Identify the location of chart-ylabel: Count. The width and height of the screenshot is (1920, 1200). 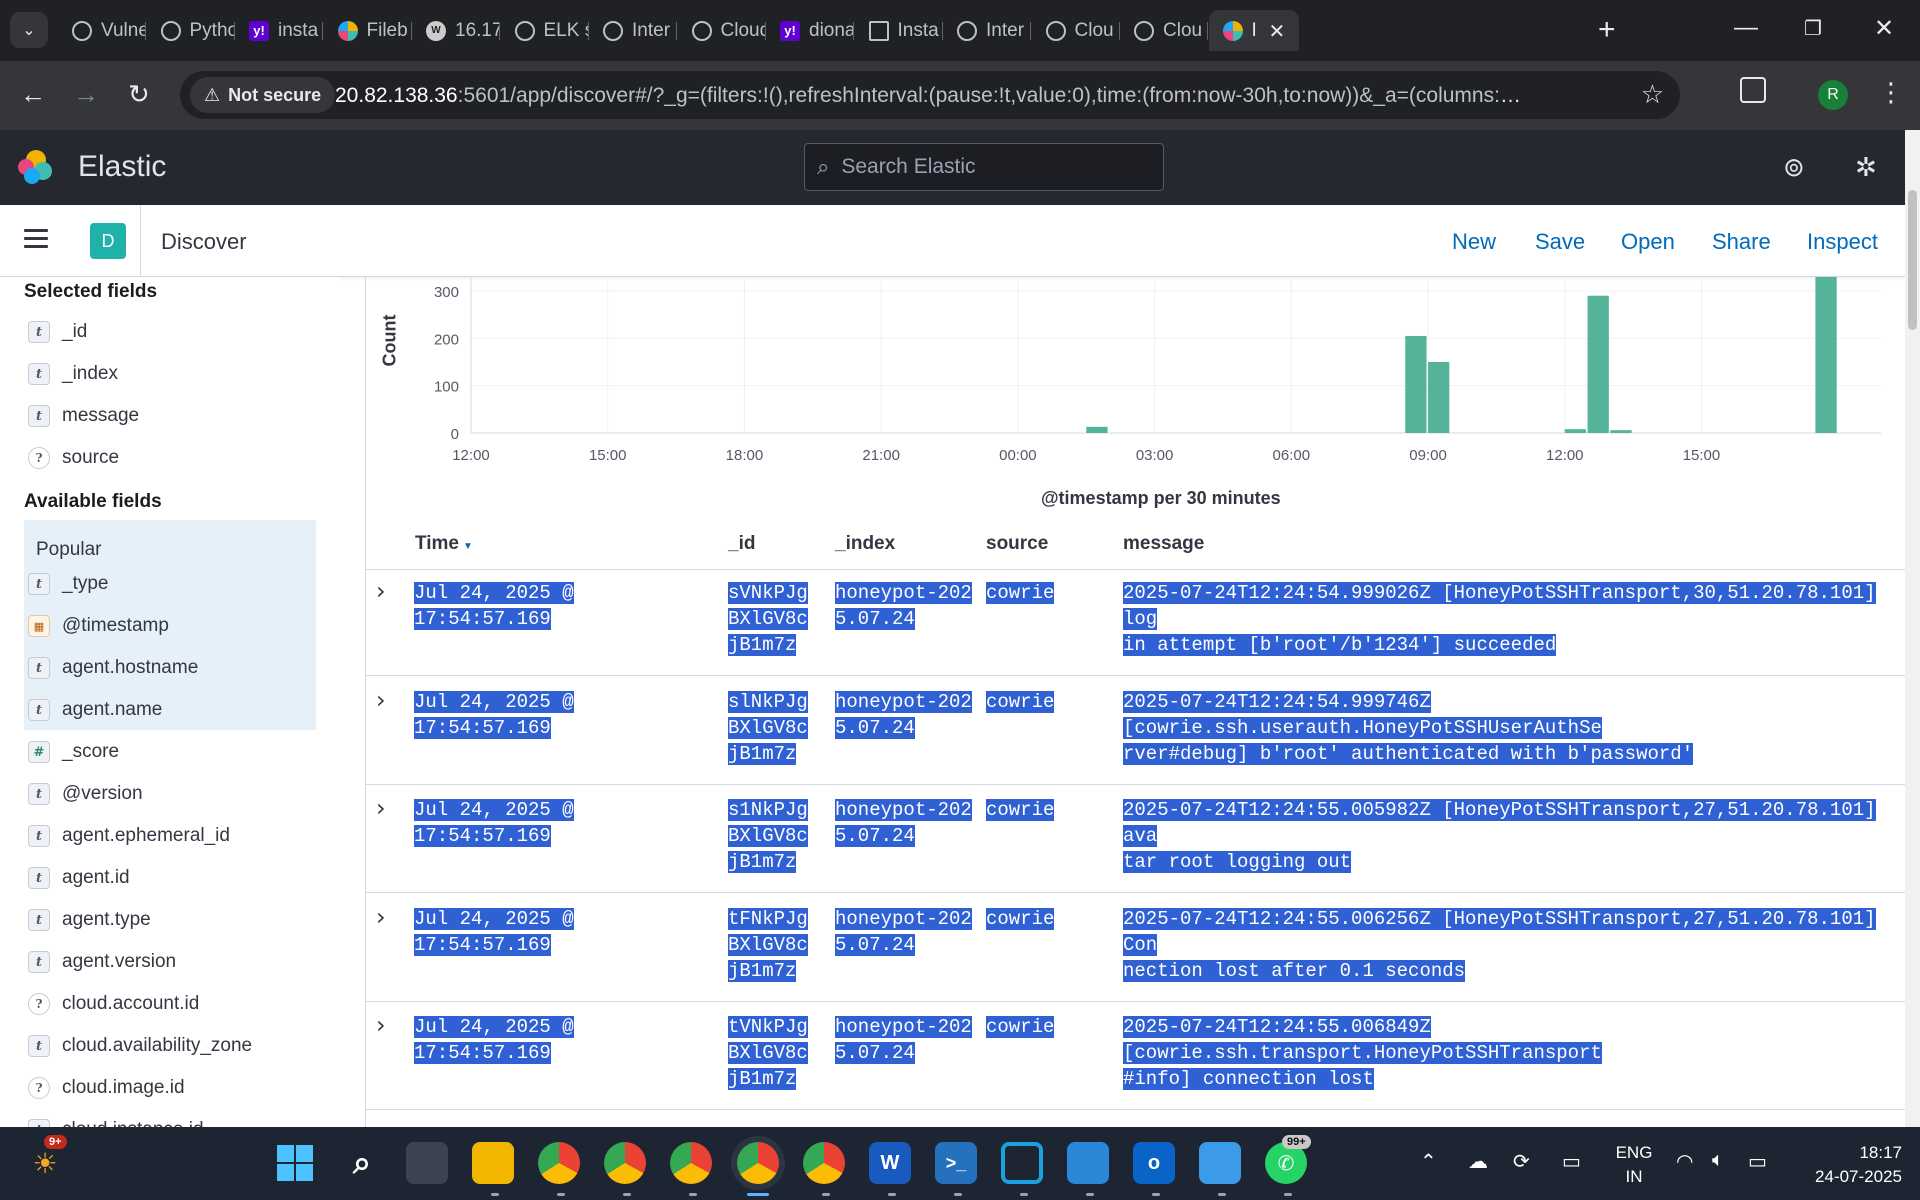
(389, 340).